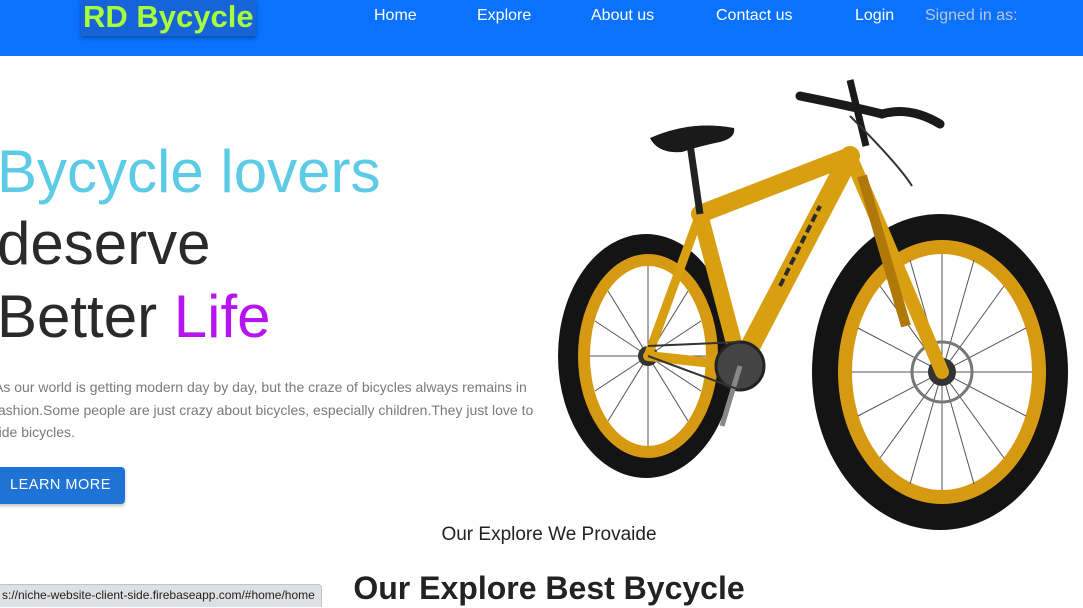 The height and width of the screenshot is (608, 1083). Describe the element at coordinates (549, 534) in the screenshot. I see `explore-subtitle: Our Explore We Provaide` at that location.